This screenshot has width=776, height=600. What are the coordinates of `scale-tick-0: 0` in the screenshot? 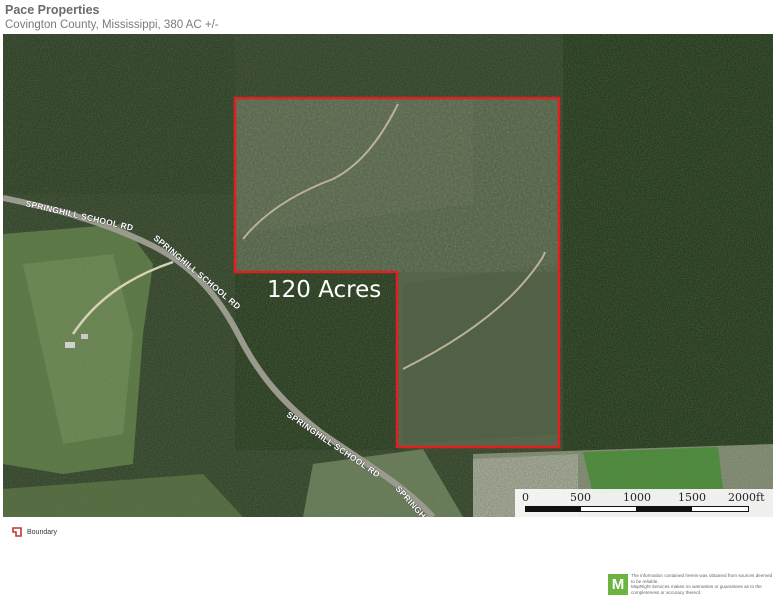 It's located at (525, 497).